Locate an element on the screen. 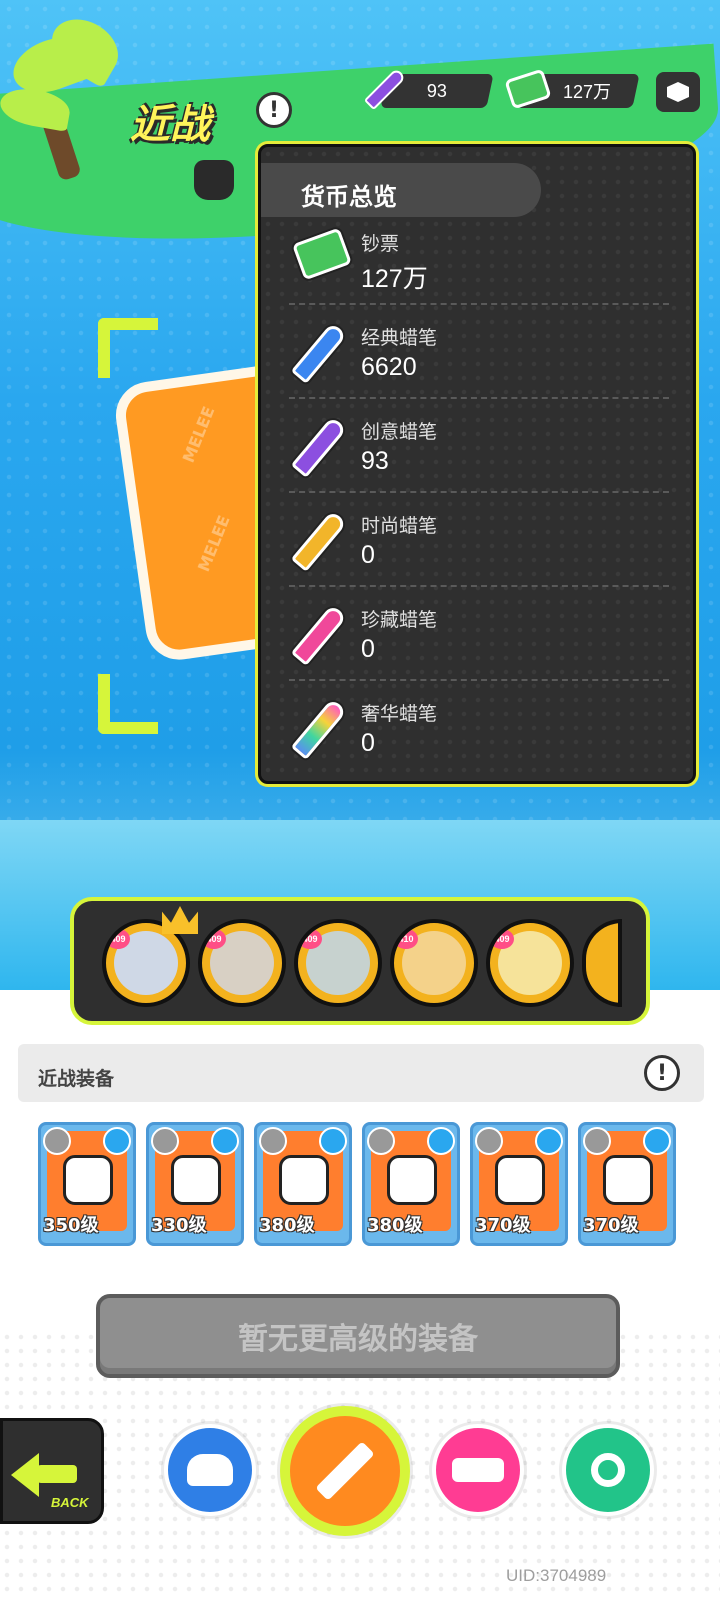 The width and height of the screenshot is (720, 1600). fist-icon is located at coordinates (214, 180).